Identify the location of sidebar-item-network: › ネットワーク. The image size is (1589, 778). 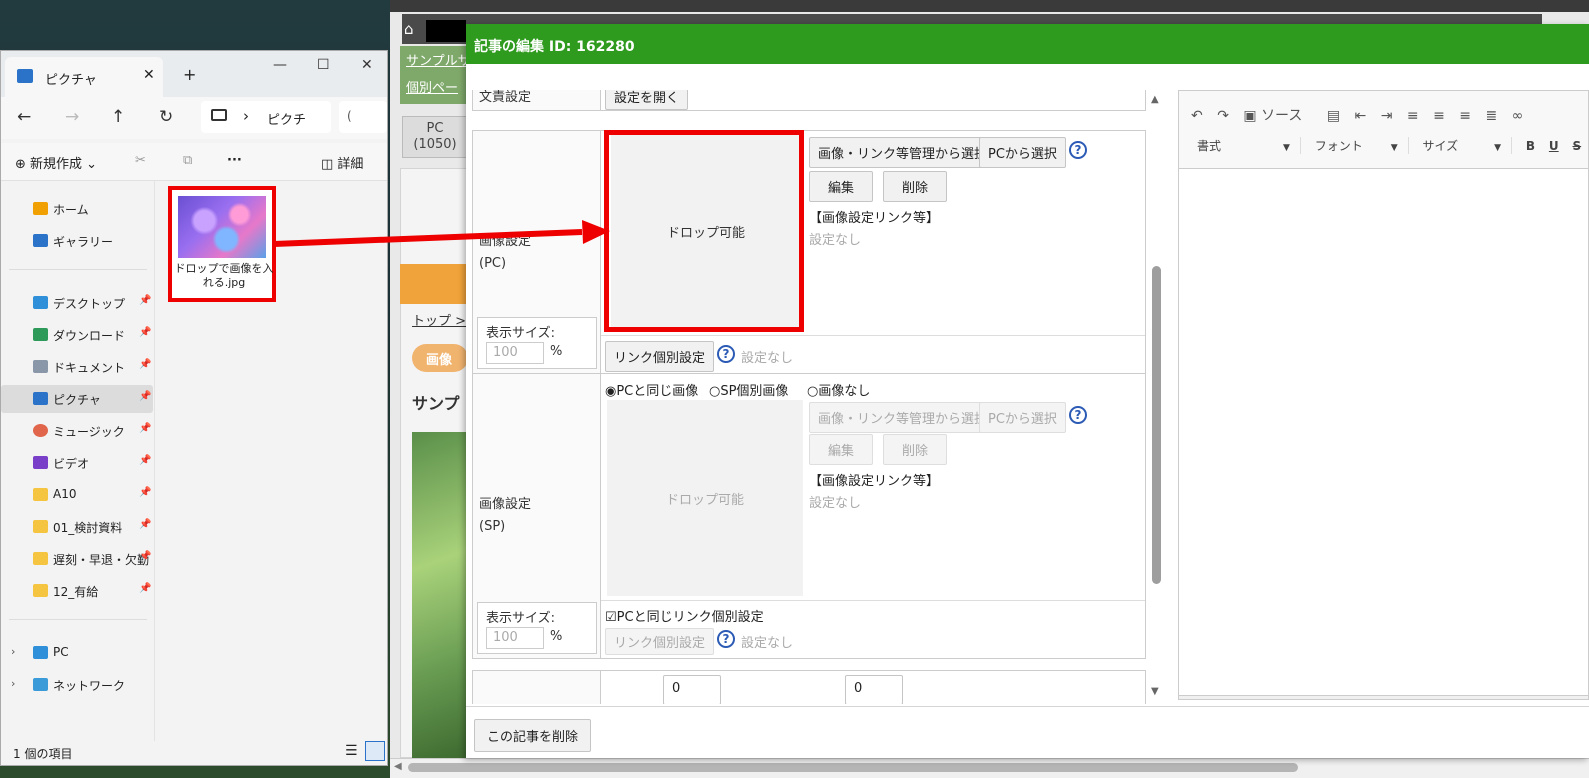
(77, 685).